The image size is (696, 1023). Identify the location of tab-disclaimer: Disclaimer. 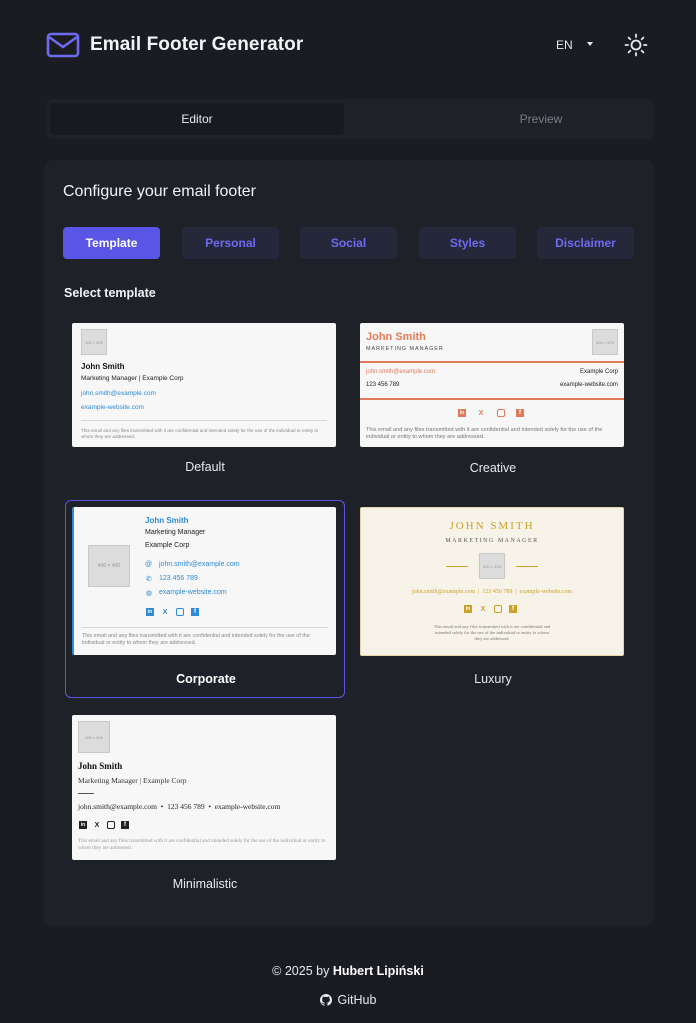
(585, 243).